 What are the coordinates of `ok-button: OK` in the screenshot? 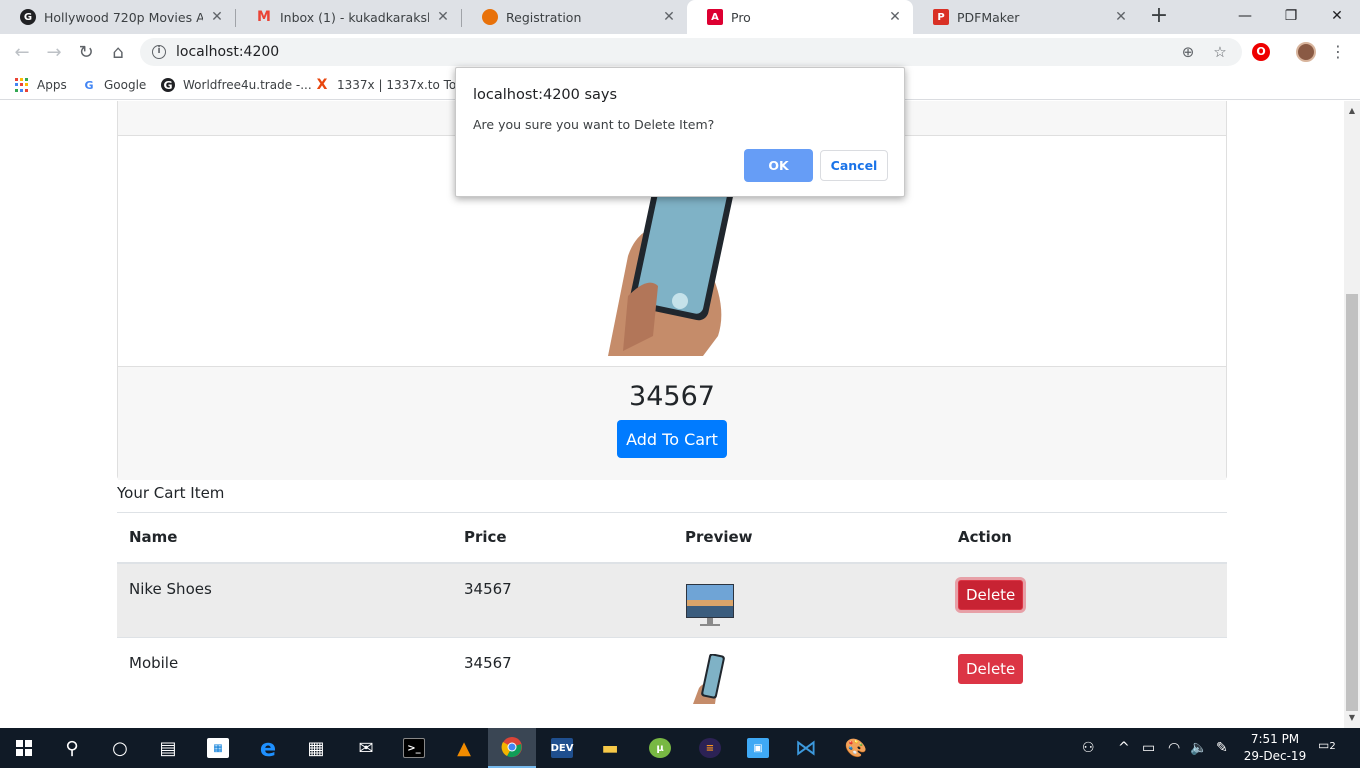 It's located at (778, 165).